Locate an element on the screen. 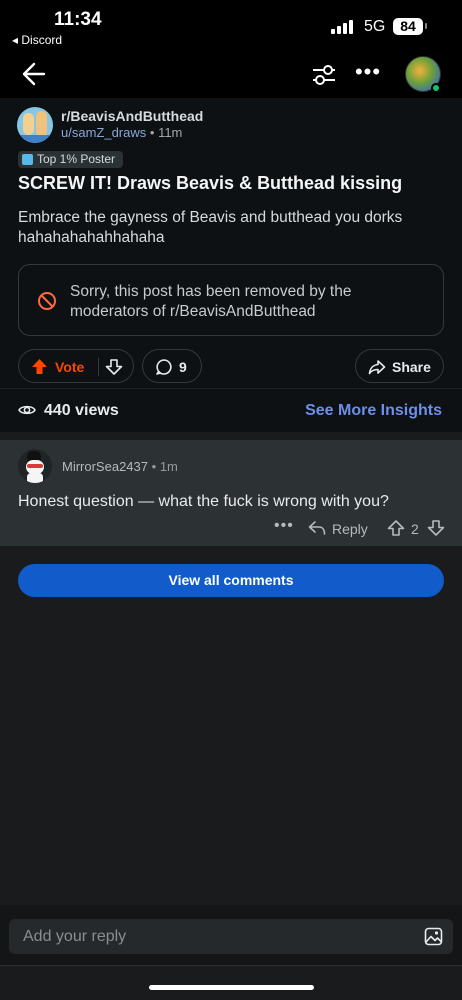 The image size is (462, 1000). comment-meta: MirrorSea2437 • 1m is located at coordinates (120, 466).